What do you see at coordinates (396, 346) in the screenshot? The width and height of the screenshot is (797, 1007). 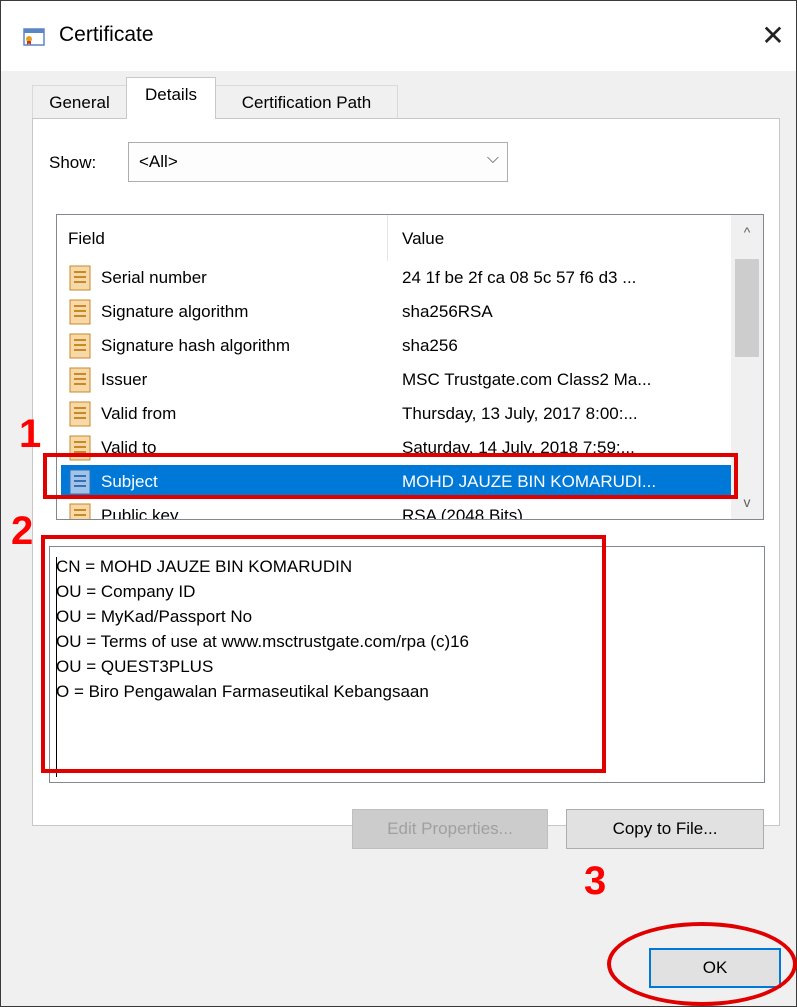 I see `list-row: Signature hash algorithm sha256` at bounding box center [396, 346].